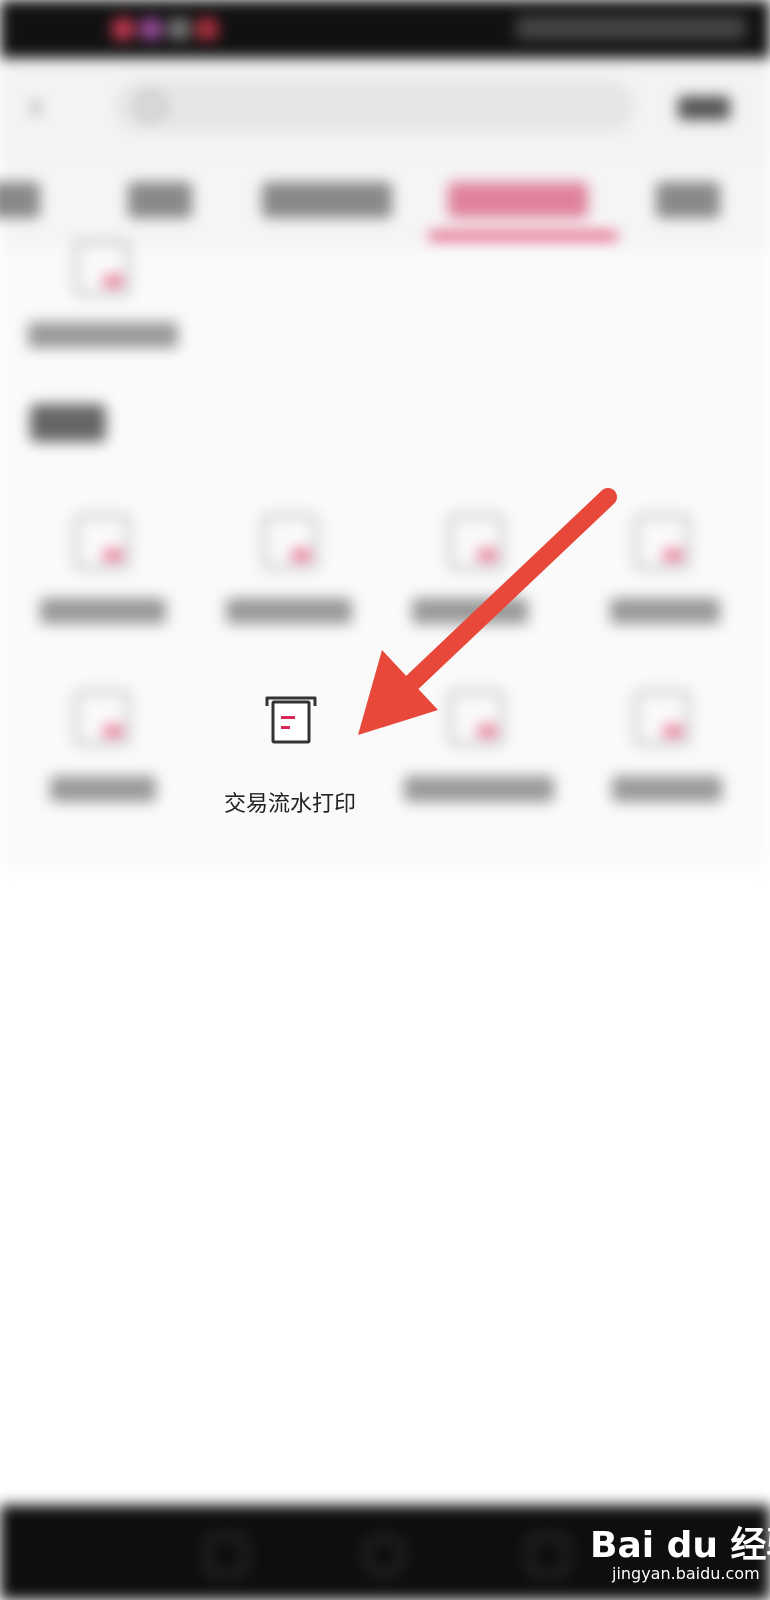 Image resolution: width=770 pixels, height=1600 pixels. I want to click on status-indicators, so click(631, 28).